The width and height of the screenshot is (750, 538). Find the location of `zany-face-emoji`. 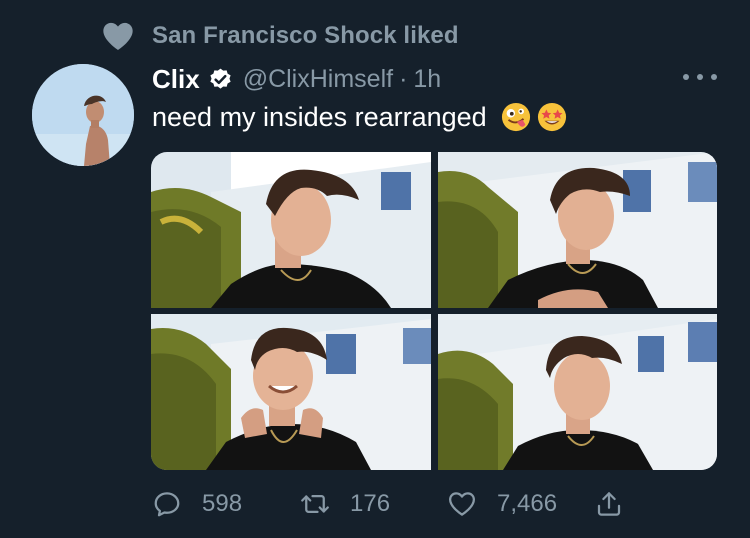

zany-face-emoji is located at coordinates (515, 117).